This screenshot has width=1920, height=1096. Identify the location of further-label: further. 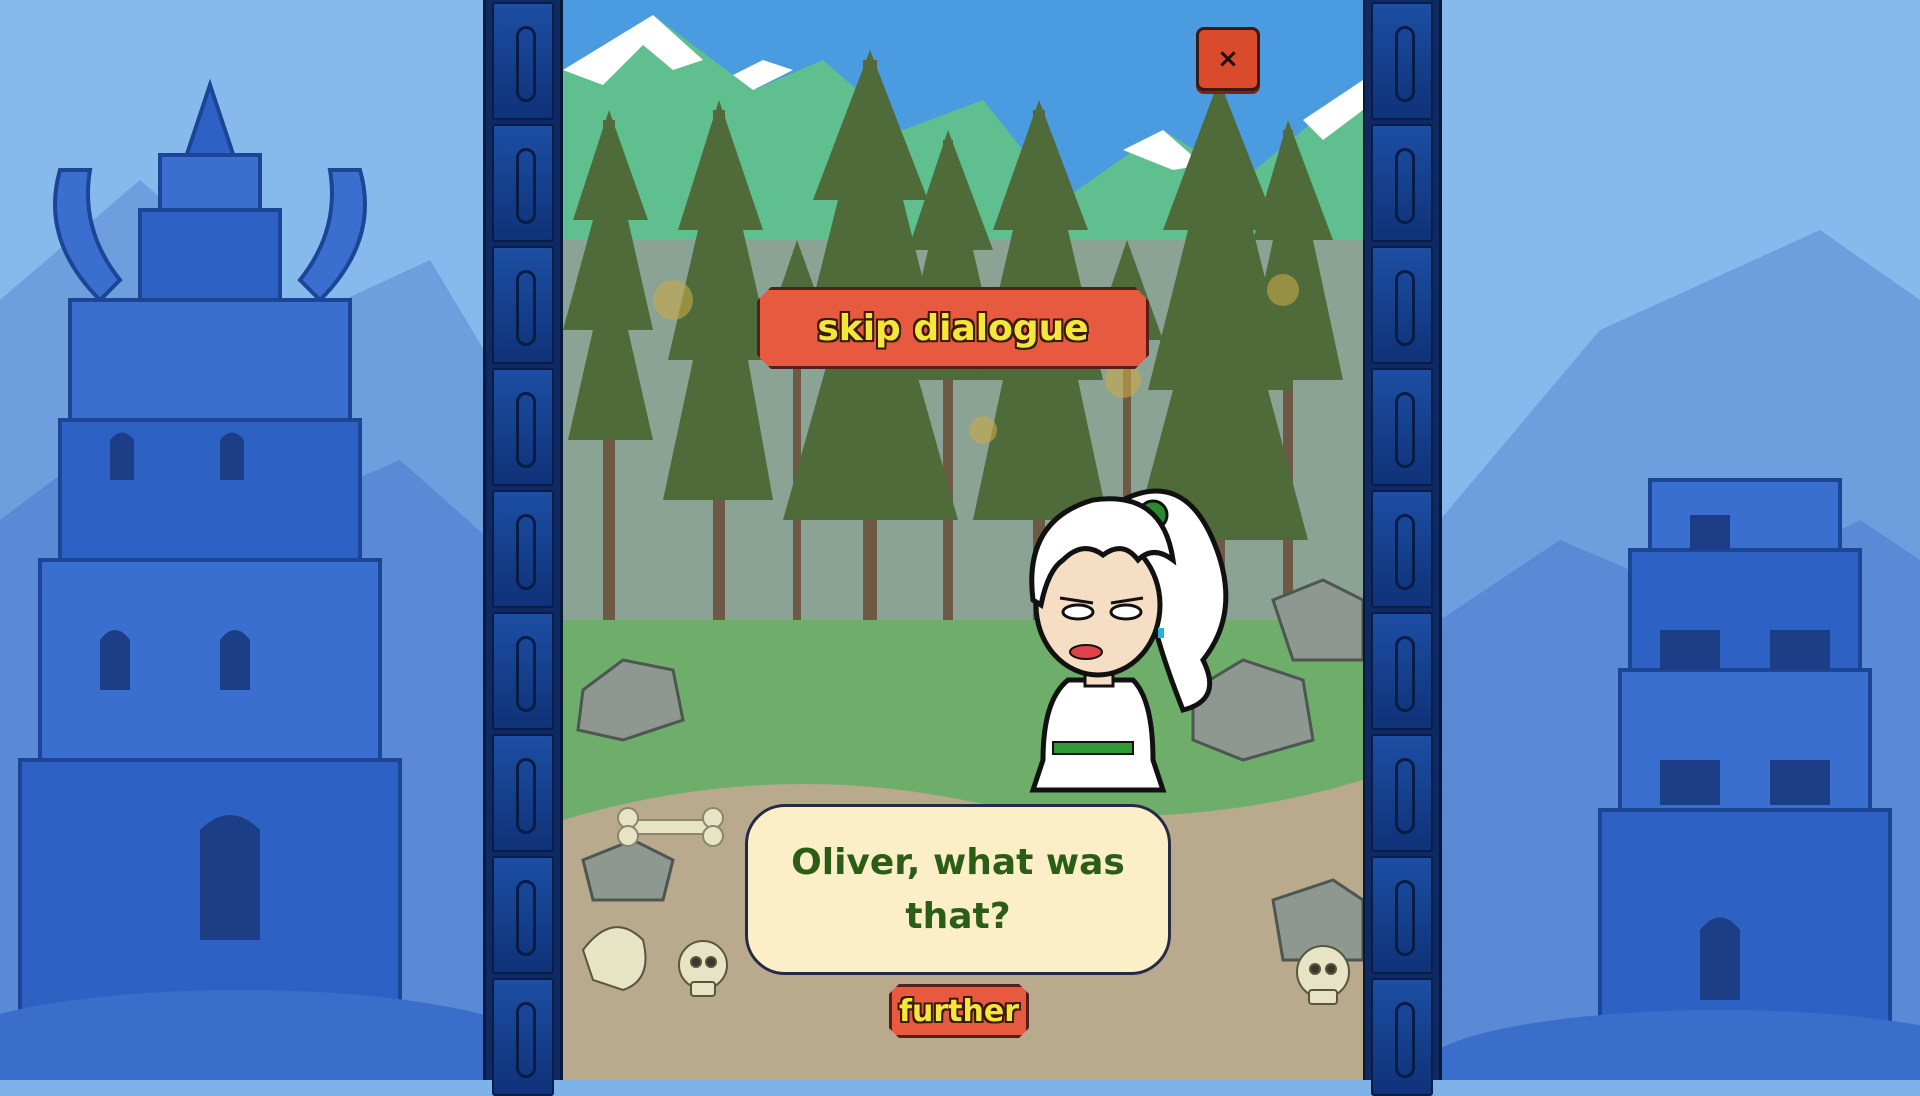
(959, 1011).